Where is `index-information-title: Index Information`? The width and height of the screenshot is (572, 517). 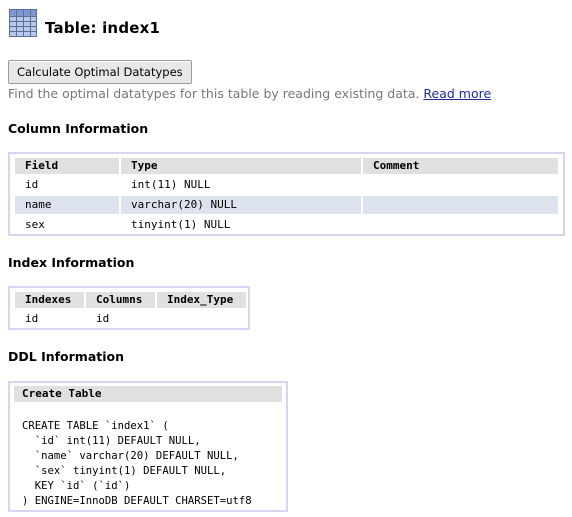 index-information-title: Index Information is located at coordinates (71, 262).